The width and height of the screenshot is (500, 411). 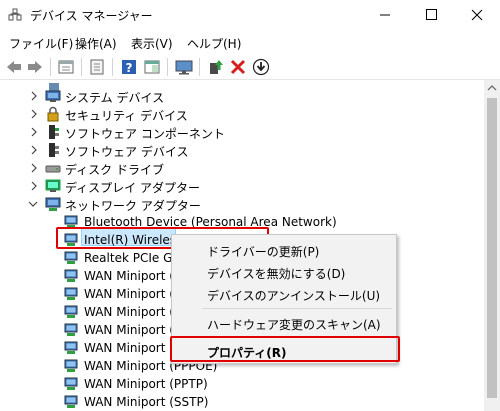 I want to click on download-icon, so click(x=261, y=67).